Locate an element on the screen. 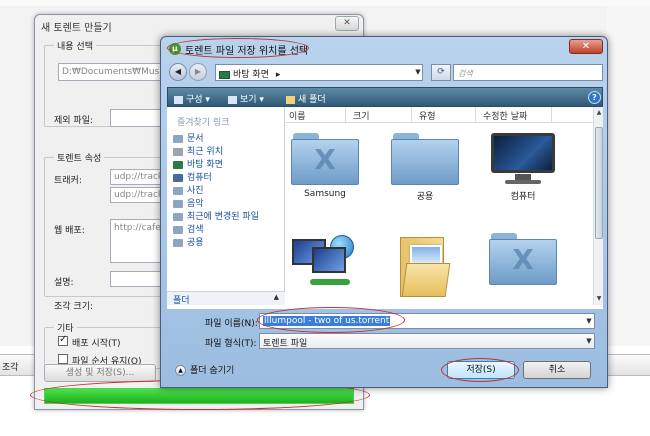  computer-icon is located at coordinates (523, 159).